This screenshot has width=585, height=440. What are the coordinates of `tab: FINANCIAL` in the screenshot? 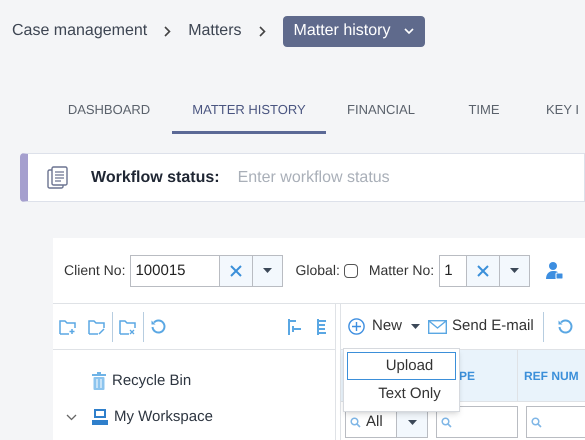 It's located at (381, 111).